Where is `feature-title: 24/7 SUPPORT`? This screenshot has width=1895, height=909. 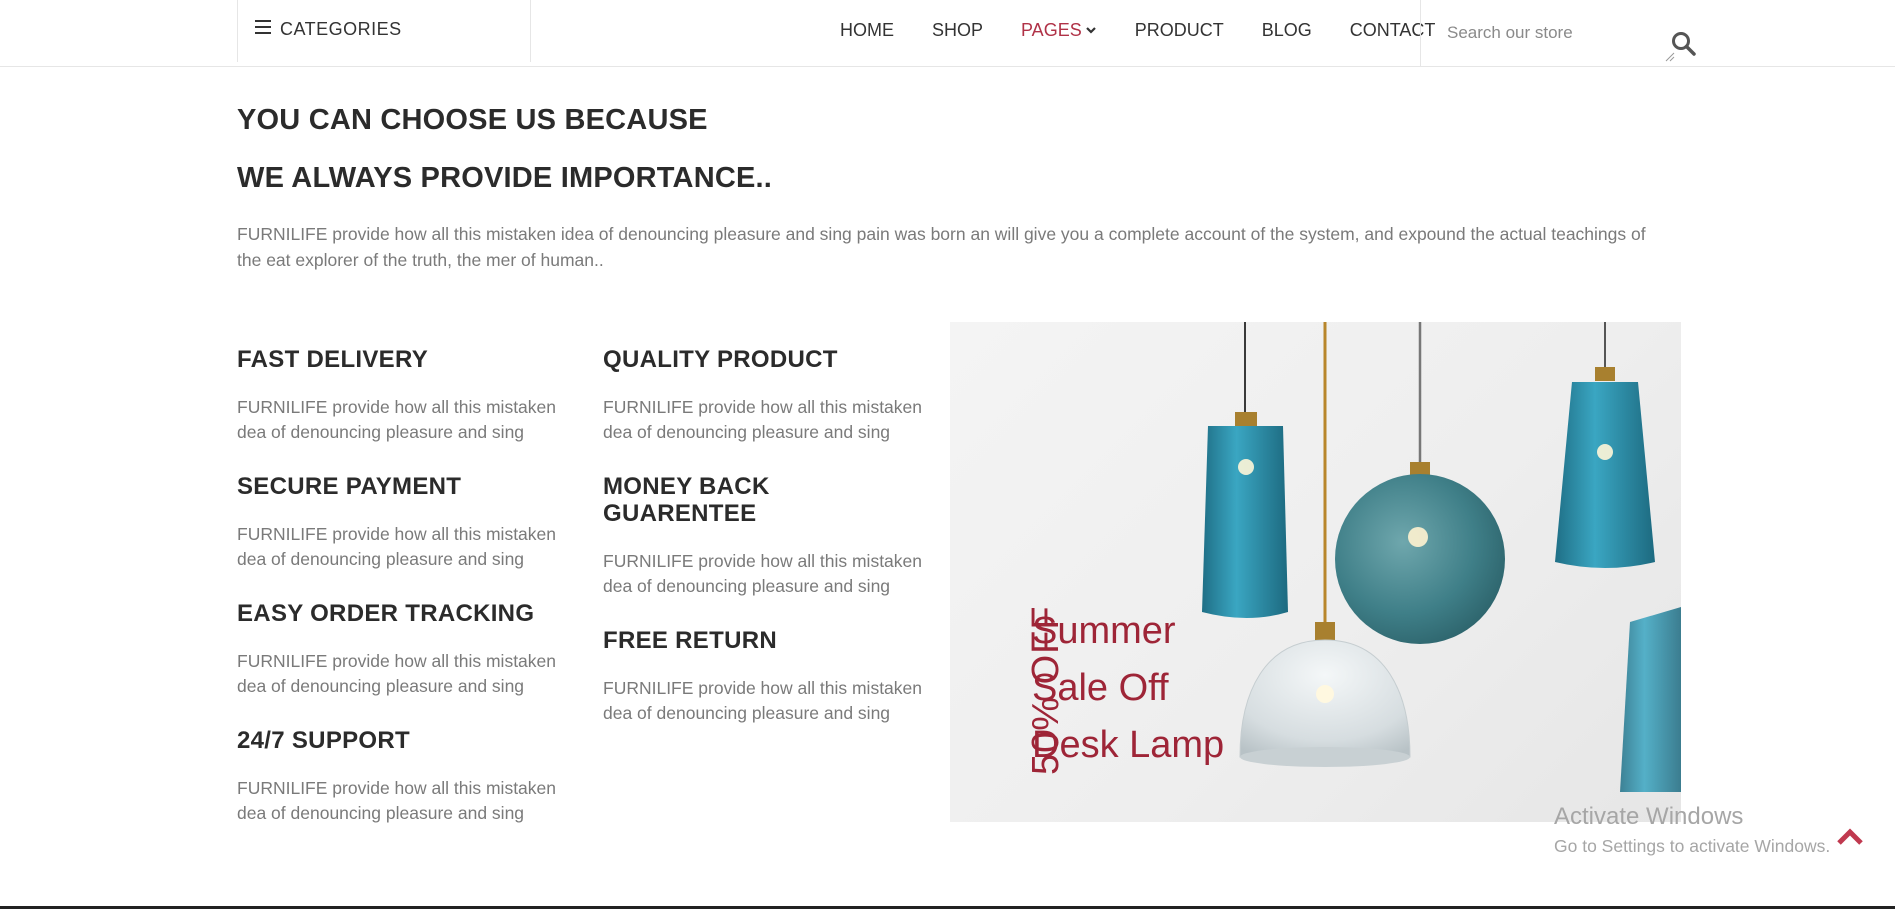
feature-title: 24/7 SUPPORT is located at coordinates (323, 740).